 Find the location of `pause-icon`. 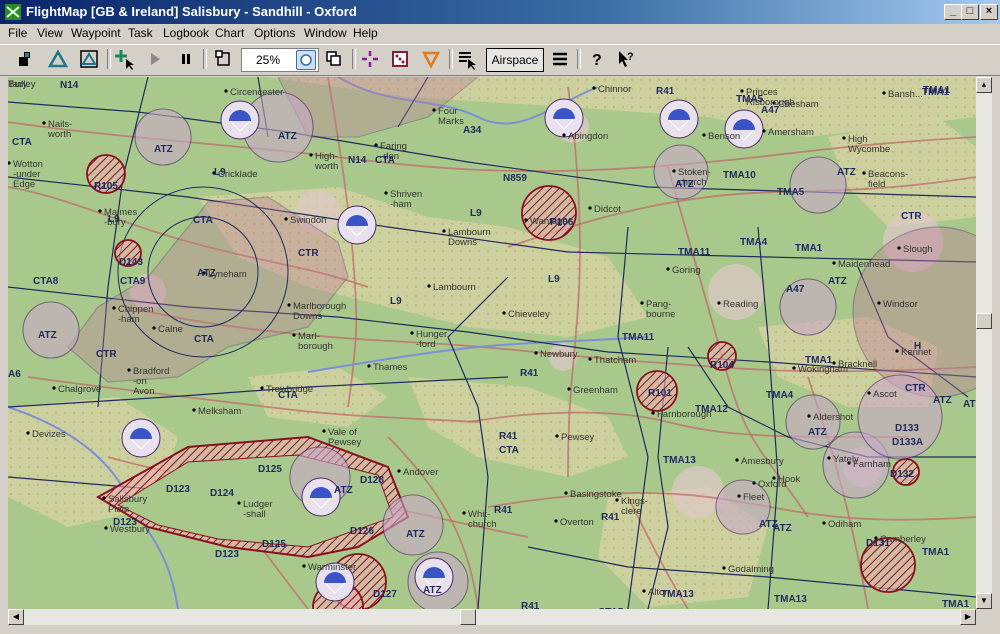

pause-icon is located at coordinates (186, 59).